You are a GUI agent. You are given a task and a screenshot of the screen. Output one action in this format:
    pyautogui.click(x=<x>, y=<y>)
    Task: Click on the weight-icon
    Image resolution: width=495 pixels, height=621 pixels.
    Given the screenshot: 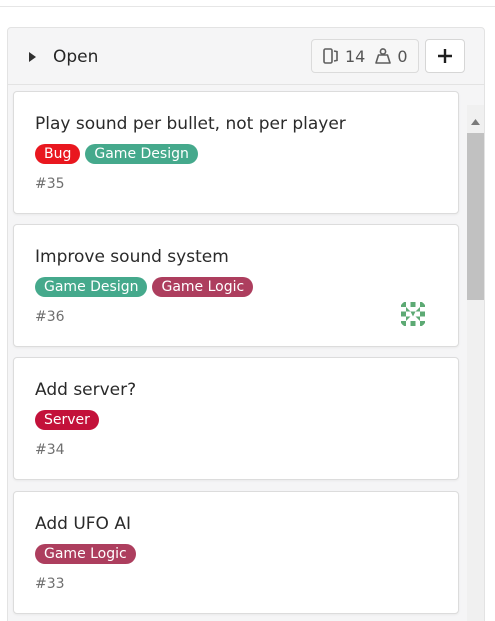 What is the action you would take?
    pyautogui.click(x=383, y=56)
    